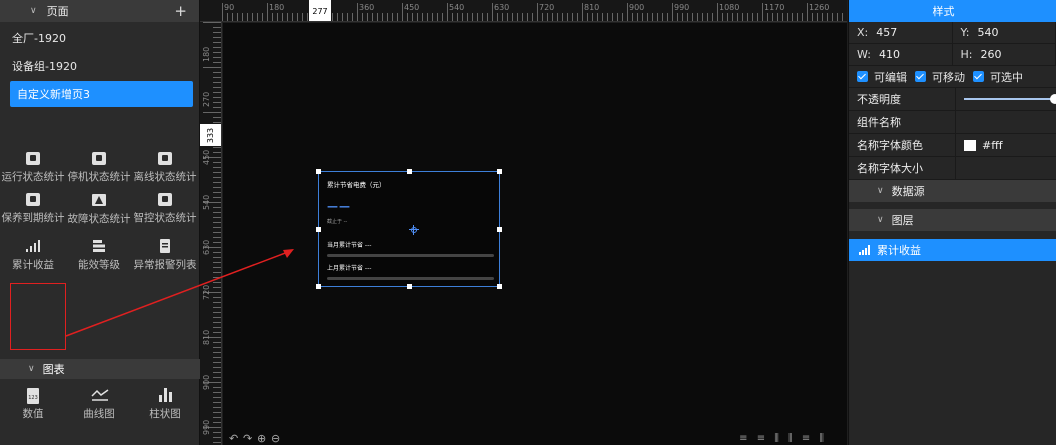  Describe the element at coordinates (33, 265) in the screenshot. I see `component-label: 累计收益` at that location.